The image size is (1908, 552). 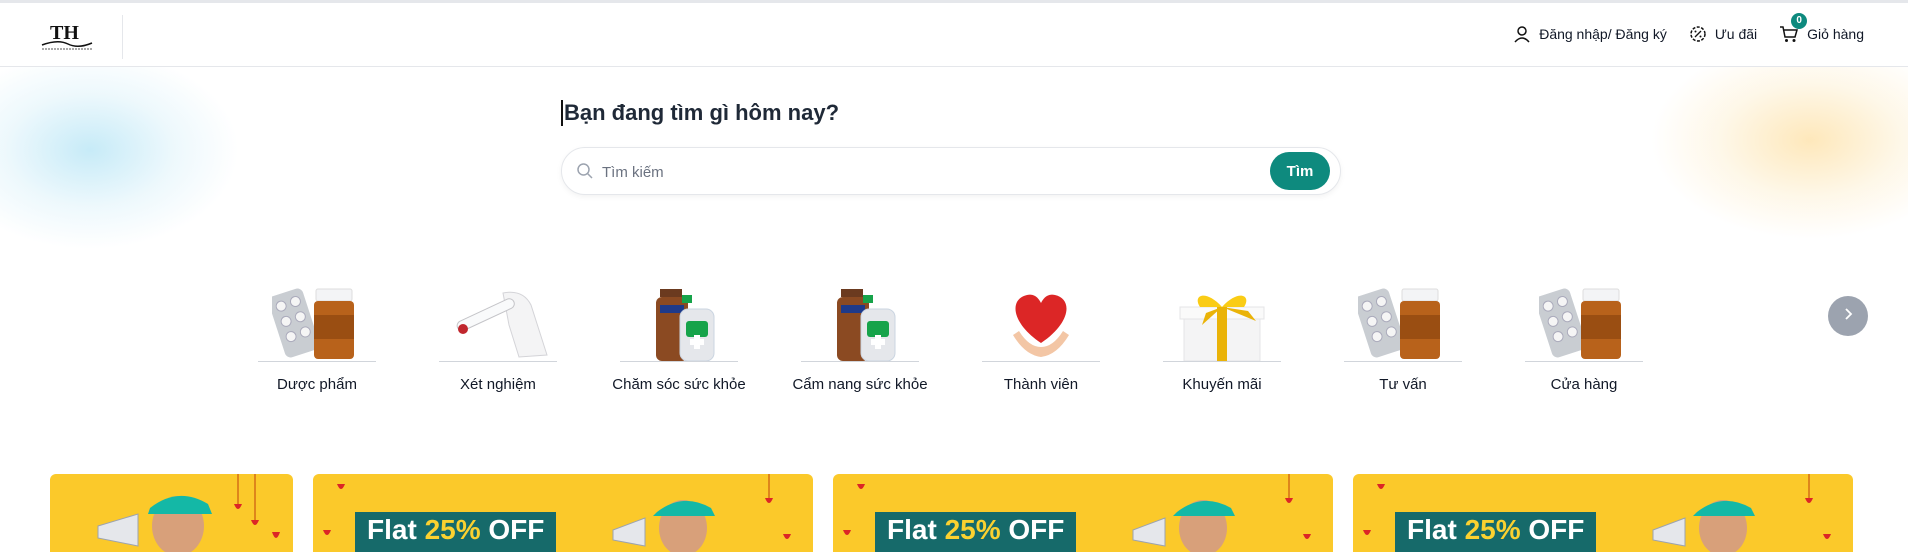 I want to click on discount-badge-icon, so click(x=1698, y=34).